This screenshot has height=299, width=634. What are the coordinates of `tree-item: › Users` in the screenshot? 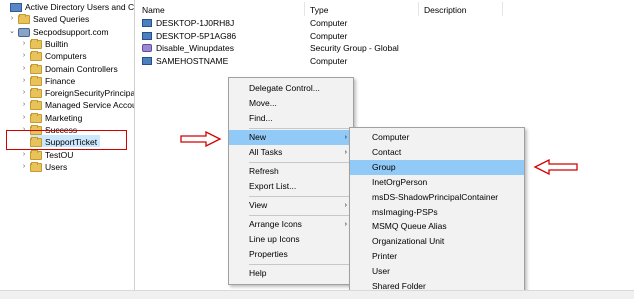 It's located at (67, 167).